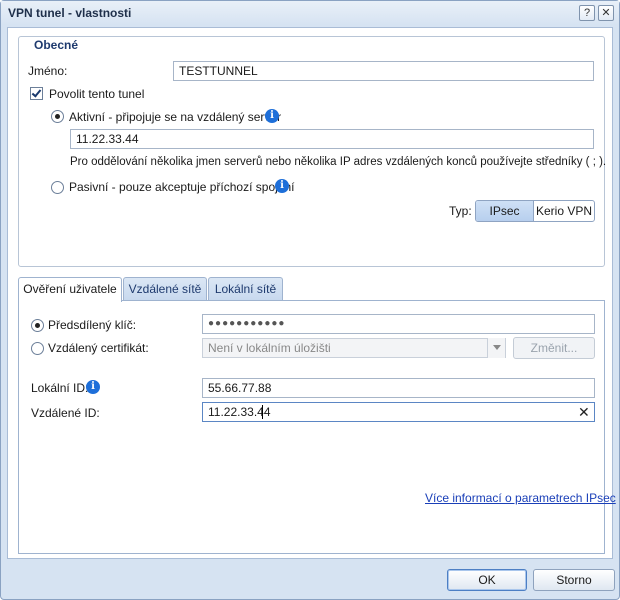 The width and height of the screenshot is (620, 600). What do you see at coordinates (282, 186) in the screenshot?
I see `passive-info-icon: i` at bounding box center [282, 186].